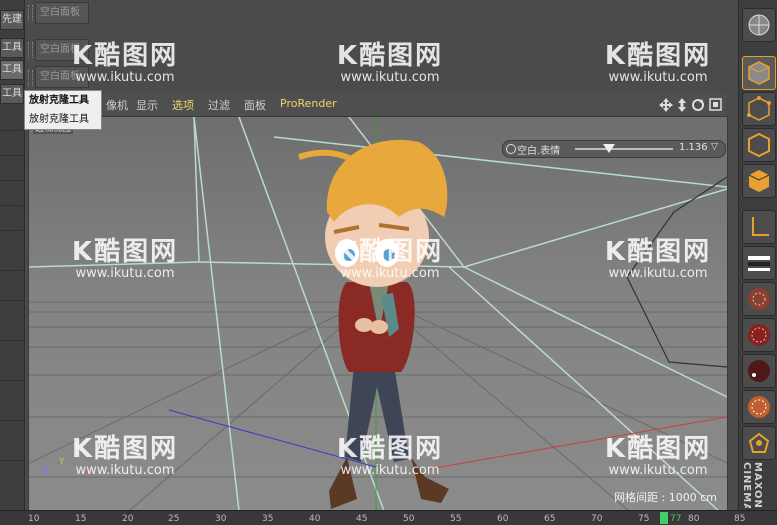 The image size is (777, 525). Describe the element at coordinates (694, 519) in the screenshot. I see `timeline-tick: 80` at that location.